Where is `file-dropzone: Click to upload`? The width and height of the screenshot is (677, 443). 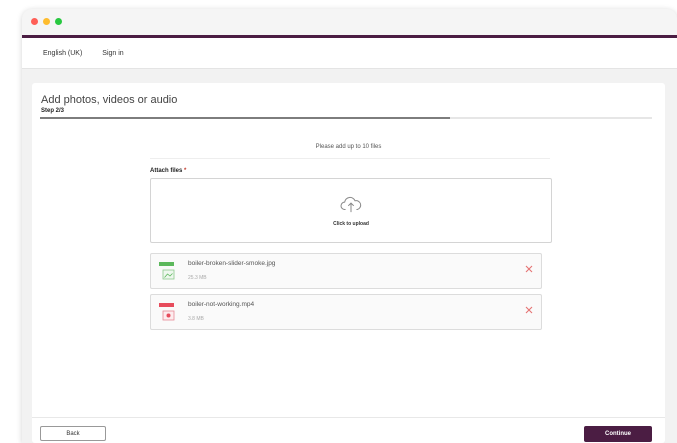
file-dropzone: Click to upload is located at coordinates (351, 210).